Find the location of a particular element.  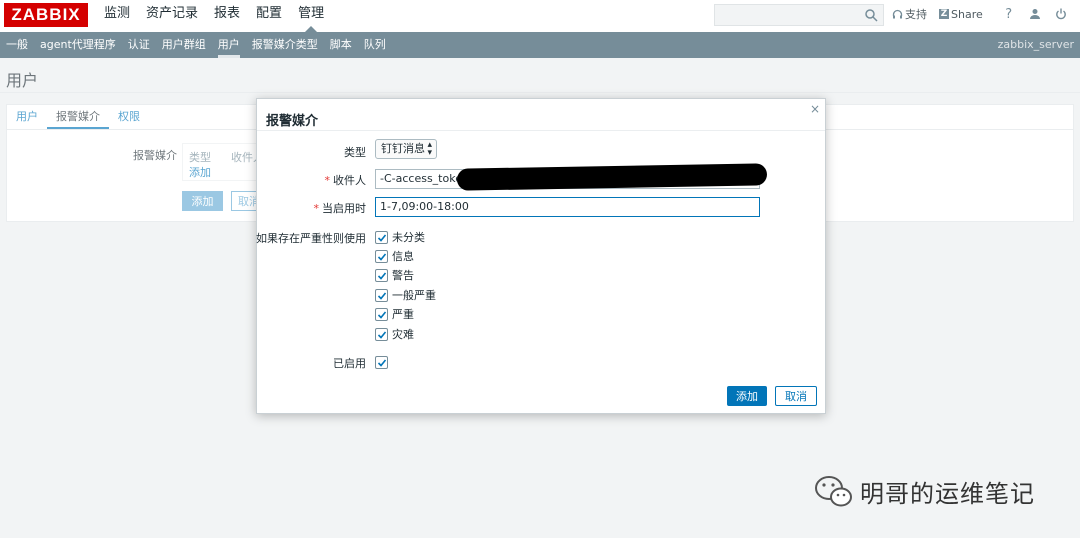

severity-warning: 警告 is located at coordinates (394, 275).